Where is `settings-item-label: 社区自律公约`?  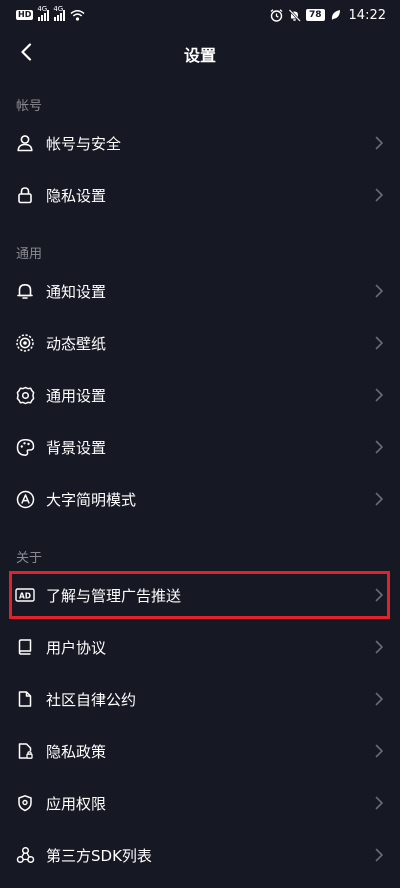 settings-item-label: 社区自律公约 is located at coordinates (91, 699).